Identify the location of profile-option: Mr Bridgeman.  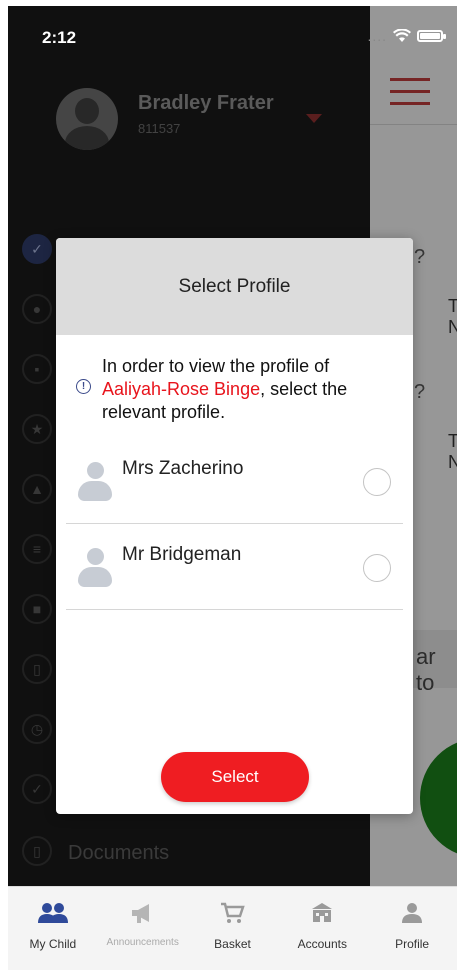
(234, 567).